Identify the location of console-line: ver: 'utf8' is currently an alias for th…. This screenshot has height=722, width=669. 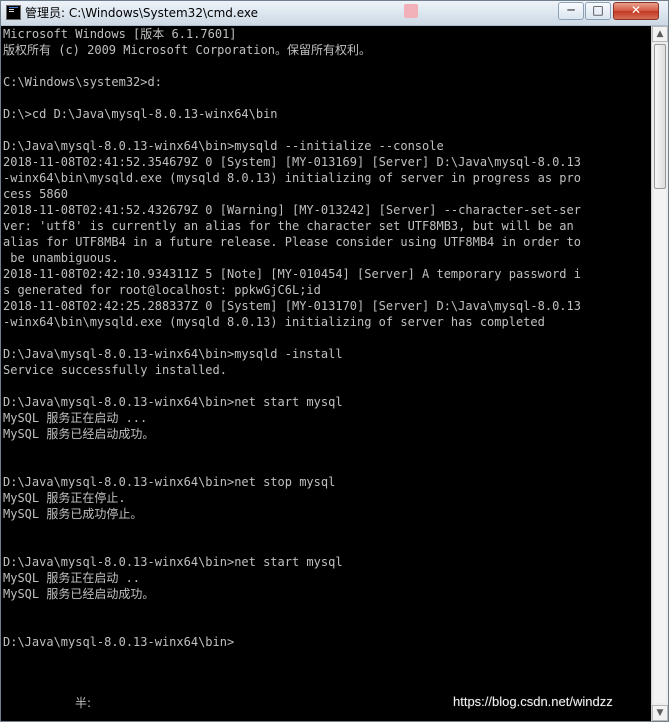
(288, 226).